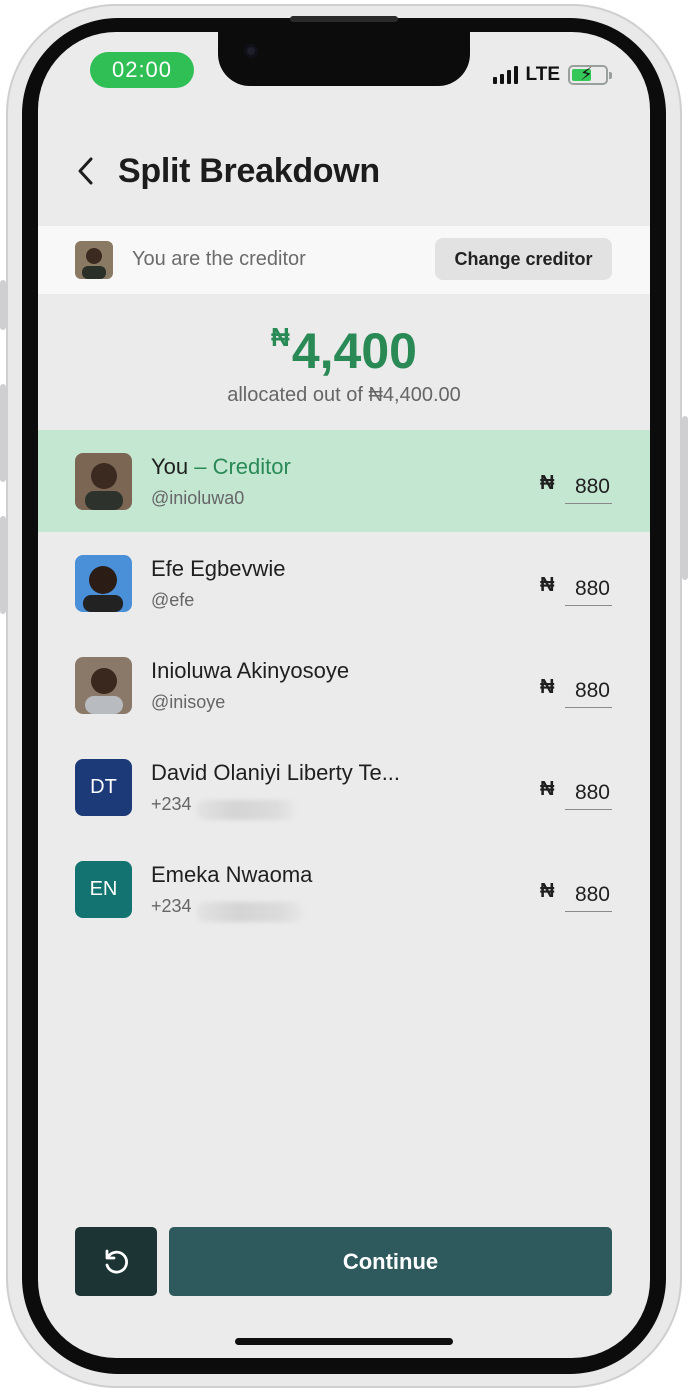 Image resolution: width=688 pixels, height=1392 pixels. Describe the element at coordinates (685, 498) in the screenshot. I see `power-button` at that location.